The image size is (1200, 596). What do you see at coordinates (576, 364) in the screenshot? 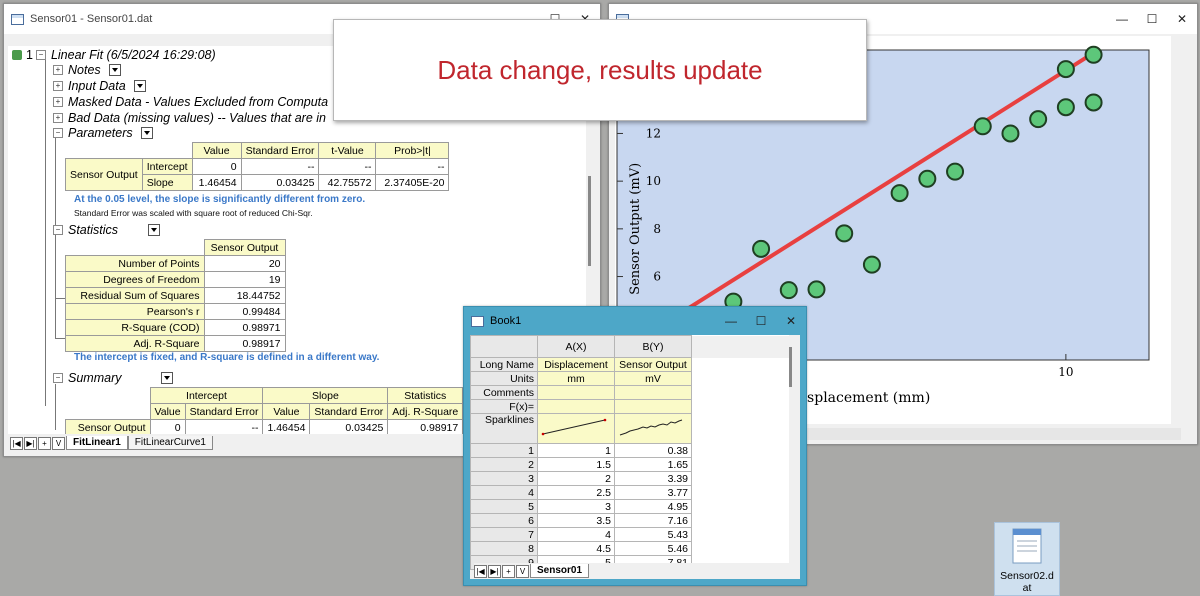
I see `long-name-cell: Displacement` at bounding box center [576, 364].